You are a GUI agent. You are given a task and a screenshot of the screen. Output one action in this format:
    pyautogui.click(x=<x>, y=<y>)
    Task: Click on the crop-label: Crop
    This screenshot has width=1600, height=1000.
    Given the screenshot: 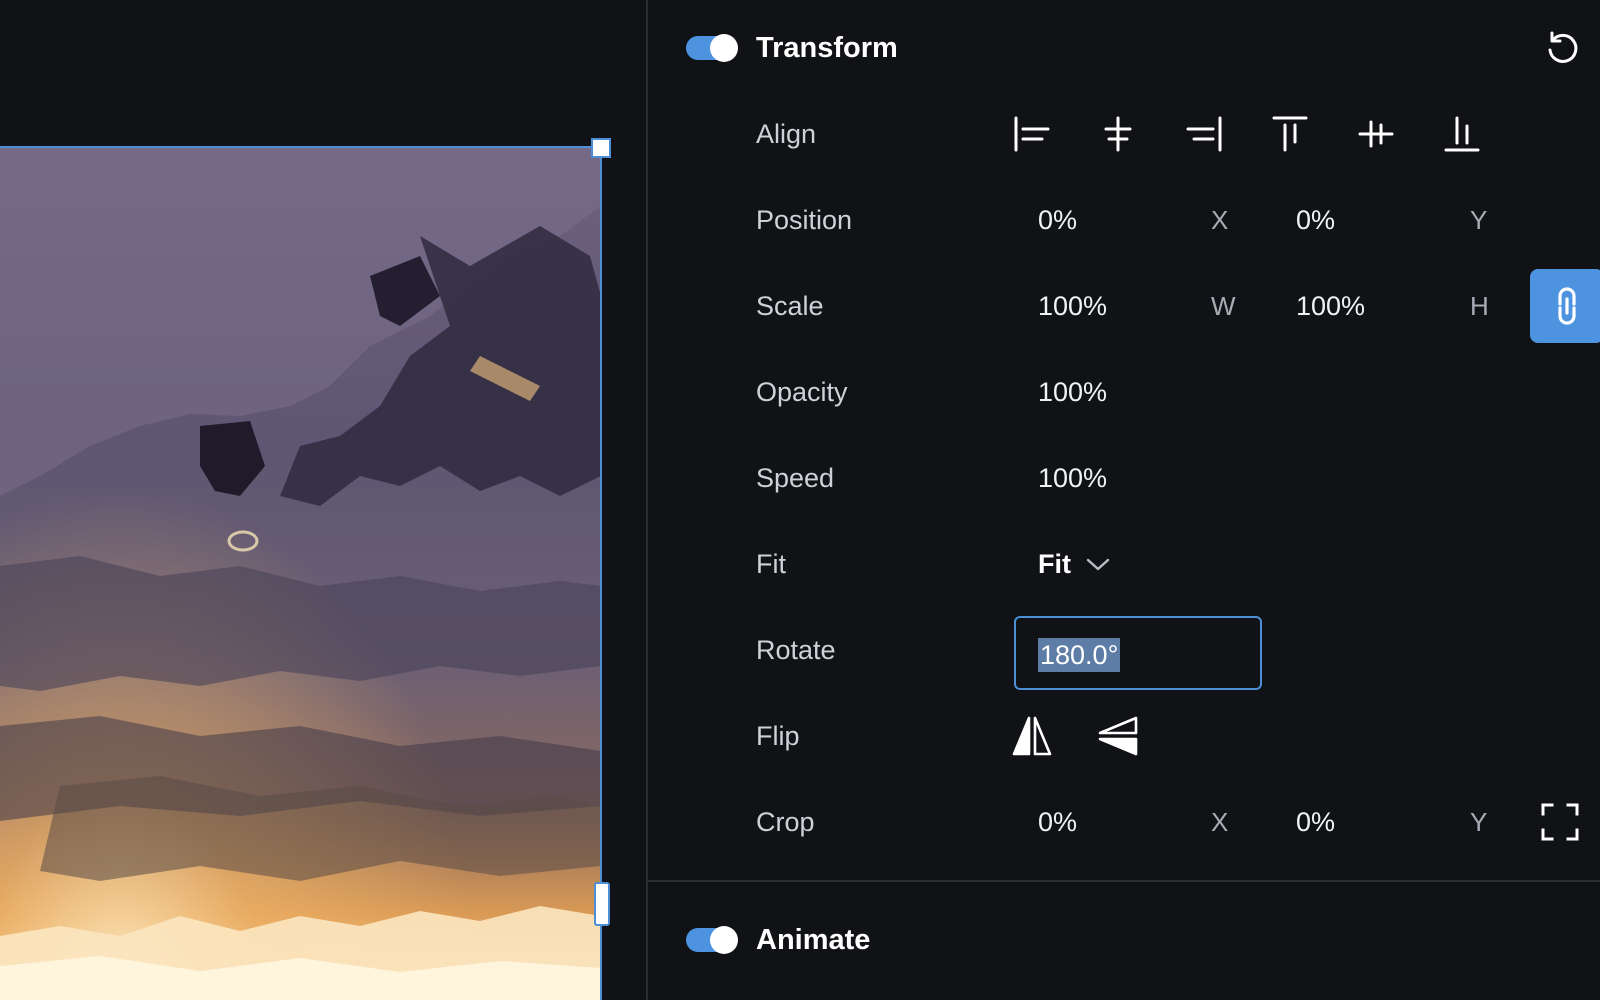 What is the action you would take?
    pyautogui.click(x=785, y=822)
    